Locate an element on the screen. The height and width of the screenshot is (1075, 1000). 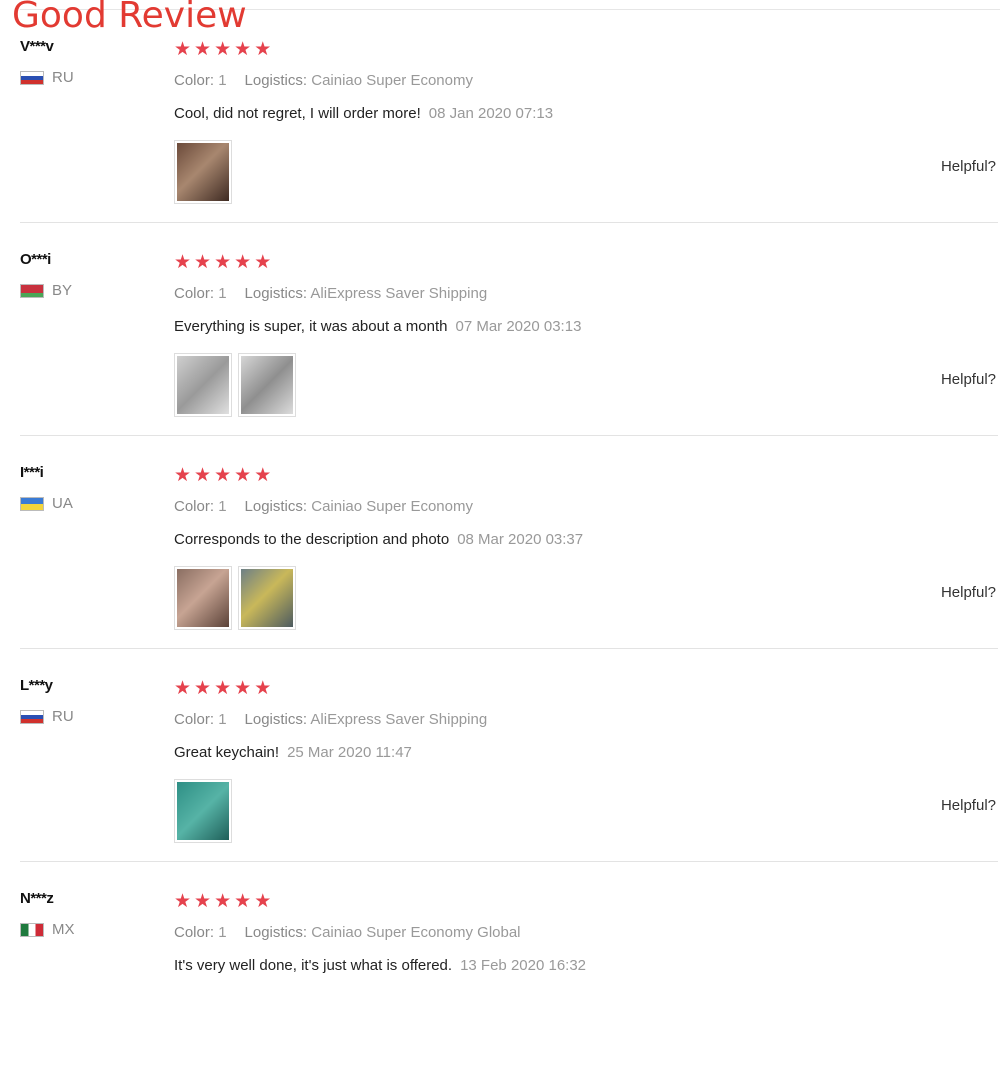
review-text: Corresponds to the description and photo is located at coordinates (312, 539).